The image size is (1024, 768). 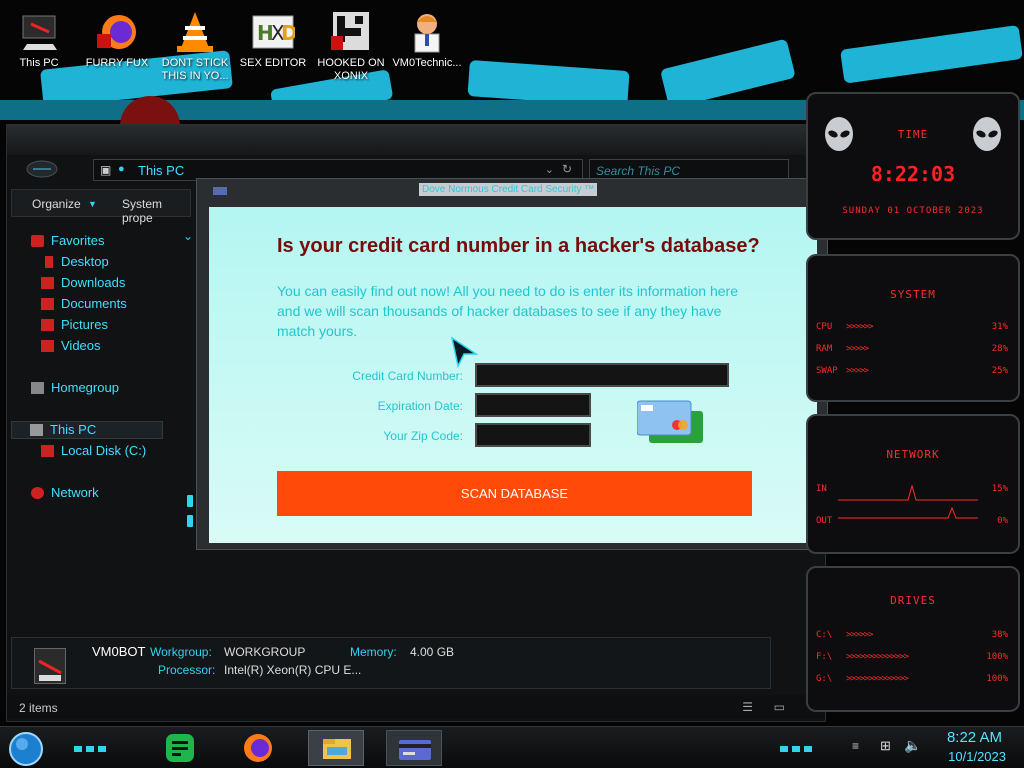 What do you see at coordinates (49, 262) in the screenshot?
I see `desktop-folder-icon` at bounding box center [49, 262].